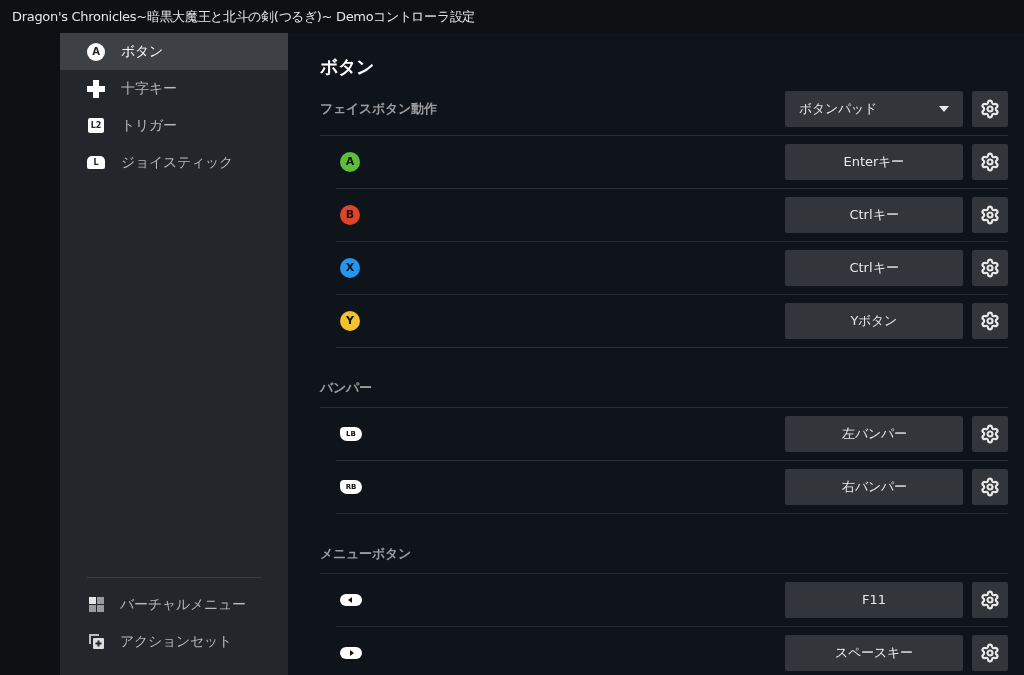 The image size is (1024, 675). Describe the element at coordinates (243, 16) in the screenshot. I see `window-title: Dragon's Chronicles~暗黒大魔王と北斗の剣(つるぎ)~ Demoコントローラ設定` at that location.